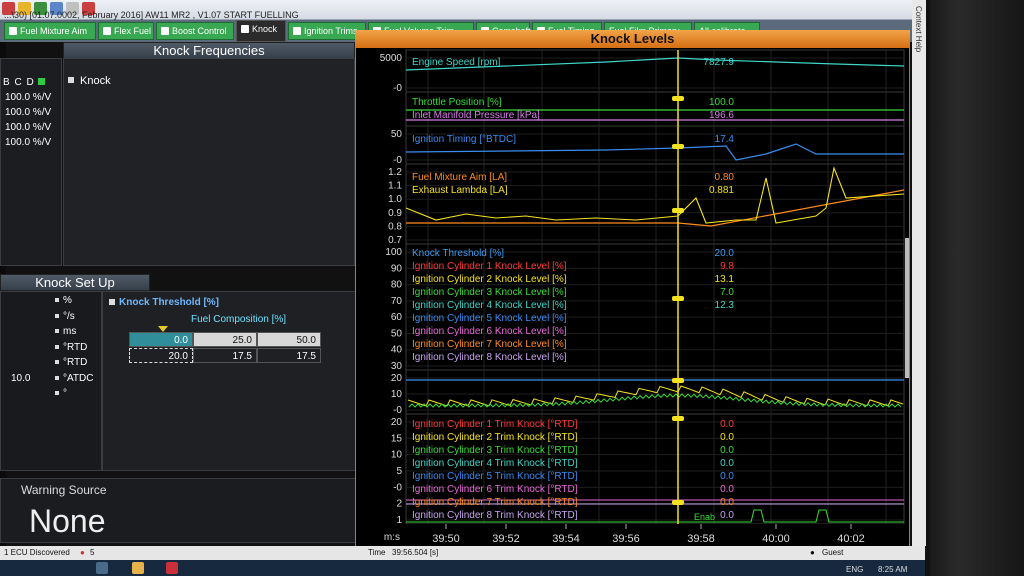  Describe the element at coordinates (102, 568) in the screenshot. I see `taskbar-app-icon` at that location.